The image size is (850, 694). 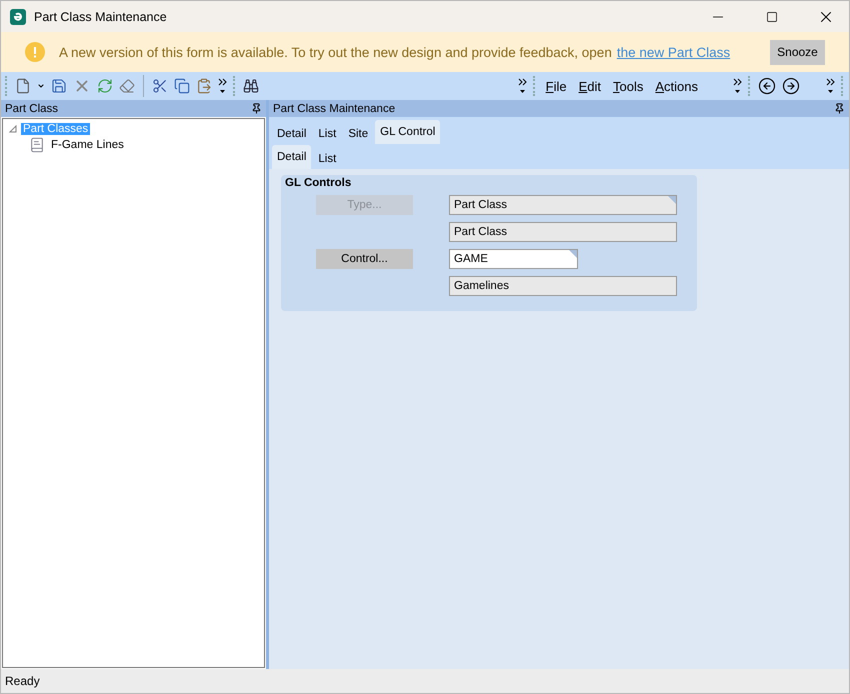 I want to click on menu-item: File, so click(x=556, y=86).